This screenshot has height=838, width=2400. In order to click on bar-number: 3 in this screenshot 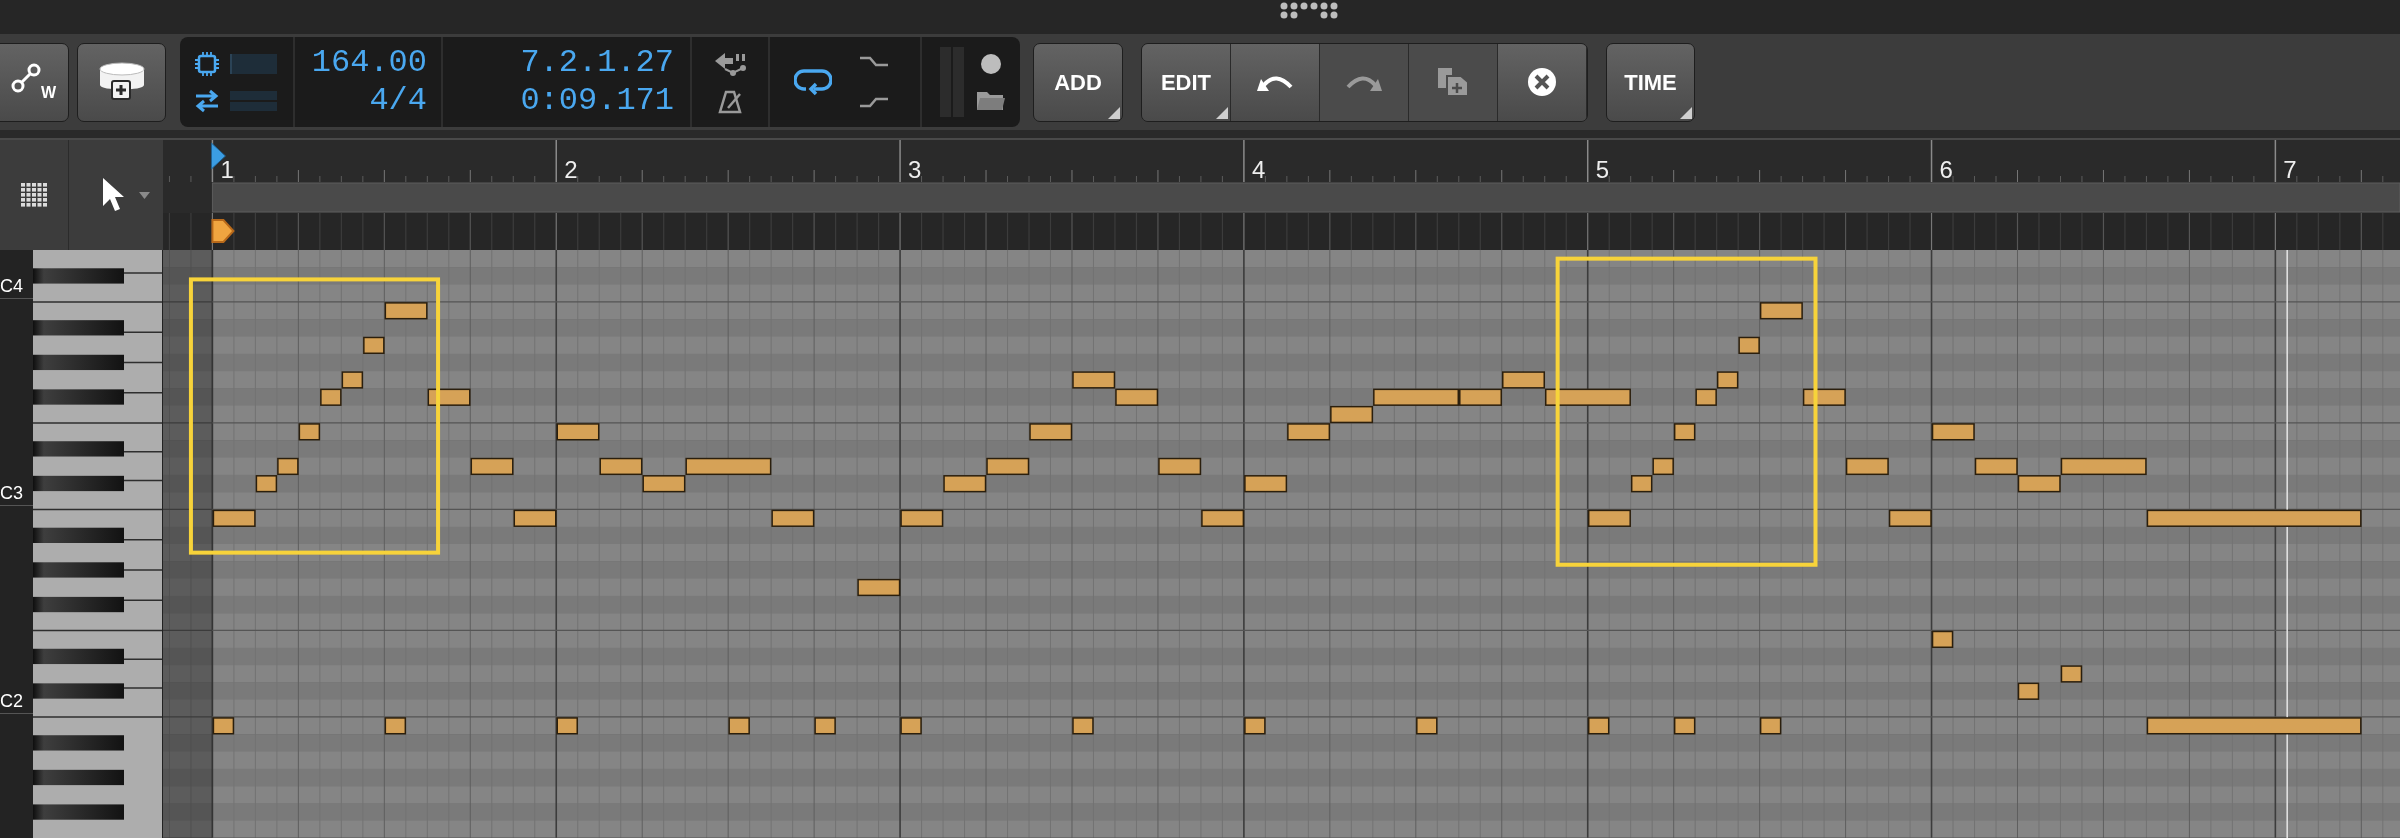, I will do `click(915, 169)`.